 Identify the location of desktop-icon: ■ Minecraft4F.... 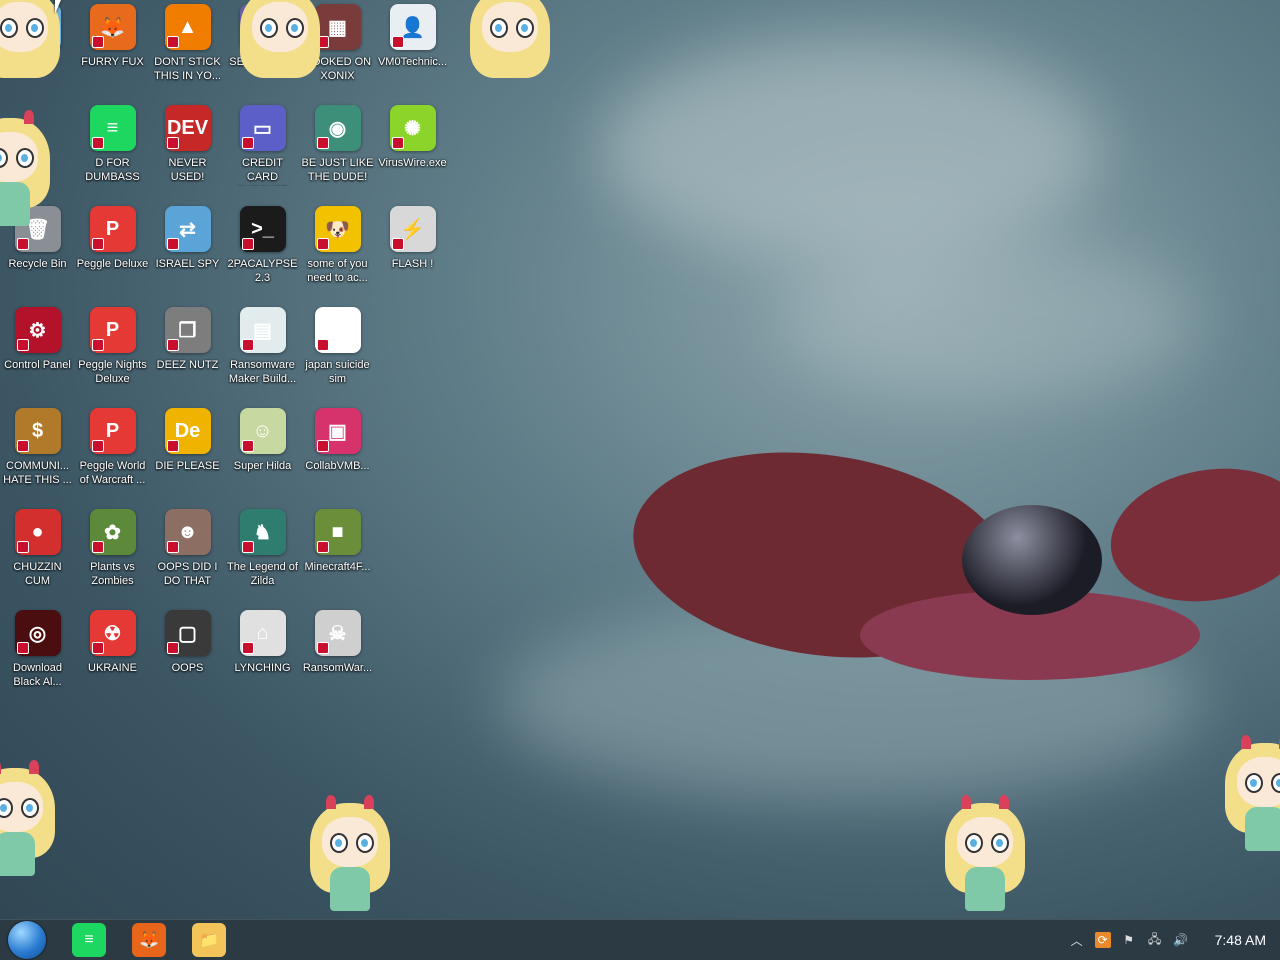
(337, 555).